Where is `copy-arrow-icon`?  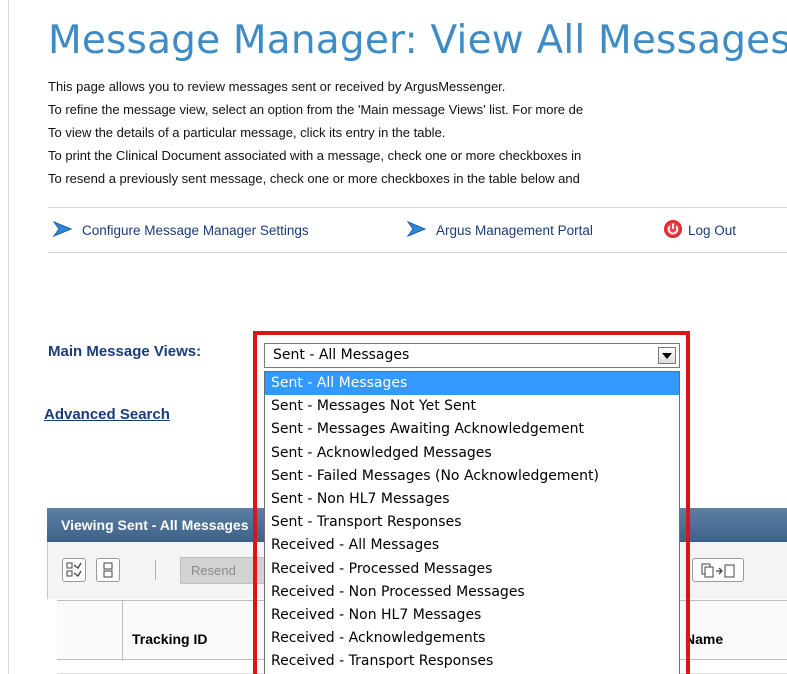
copy-arrow-icon is located at coordinates (718, 572).